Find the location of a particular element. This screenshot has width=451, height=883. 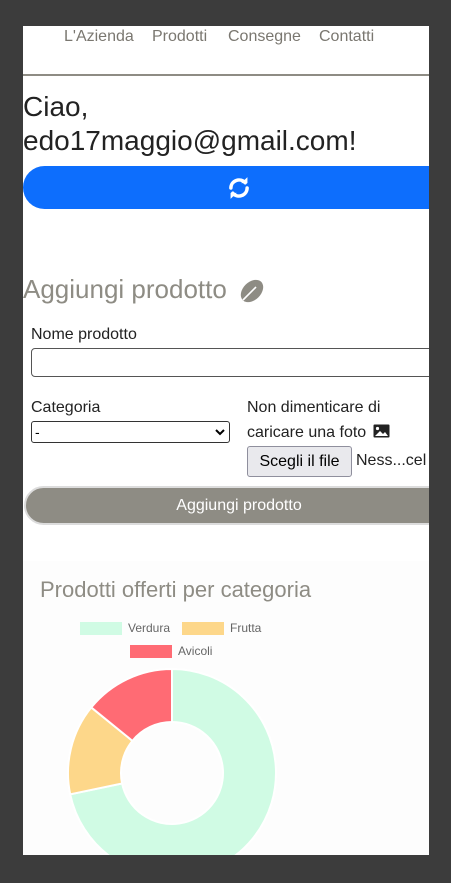

add-product-heading: Aggiungi prodotto is located at coordinates (144, 289).